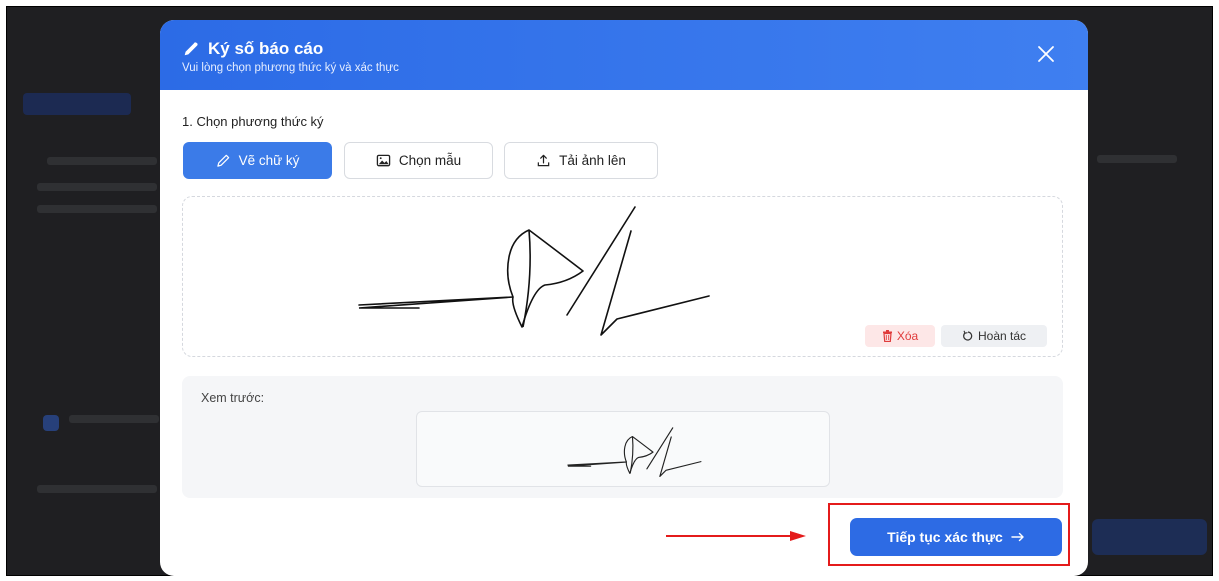  What do you see at coordinates (736, 536) in the screenshot?
I see `annotation-arrow` at bounding box center [736, 536].